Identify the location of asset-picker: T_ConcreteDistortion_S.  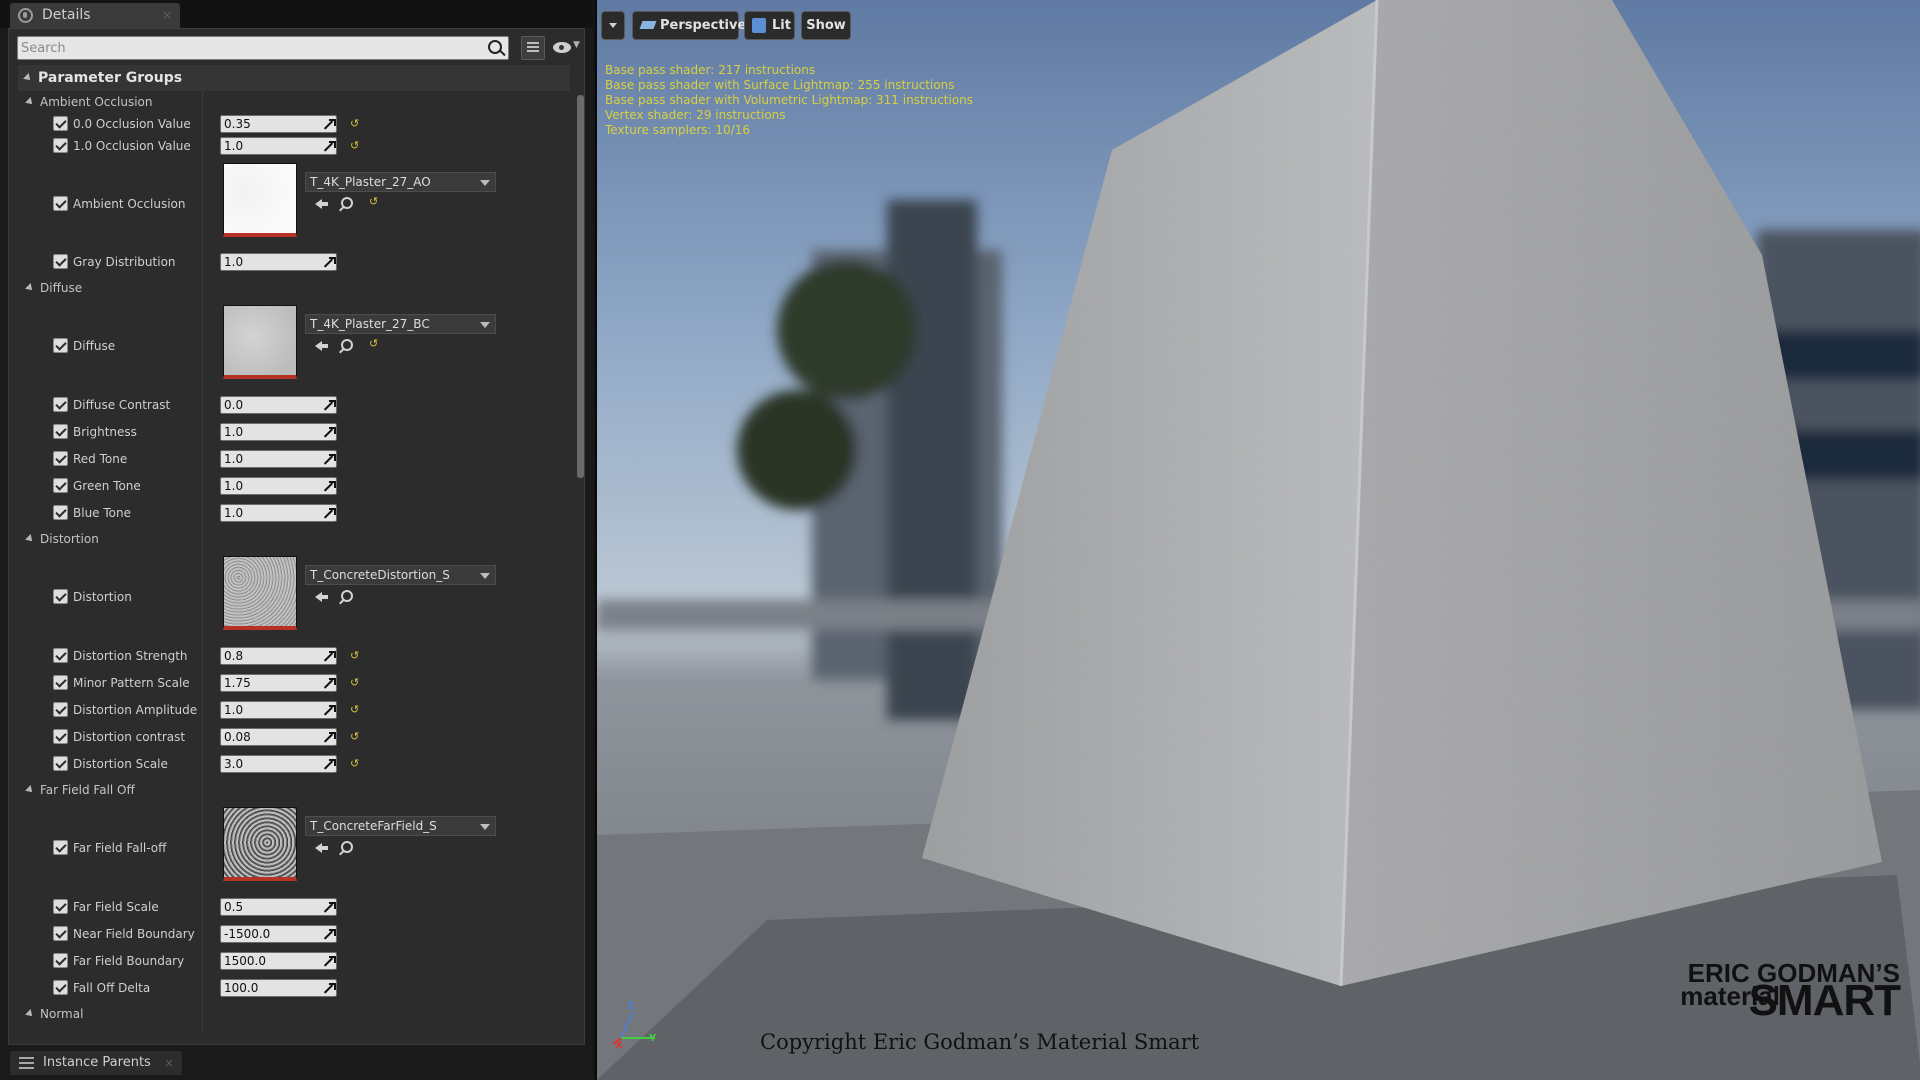
(400, 575).